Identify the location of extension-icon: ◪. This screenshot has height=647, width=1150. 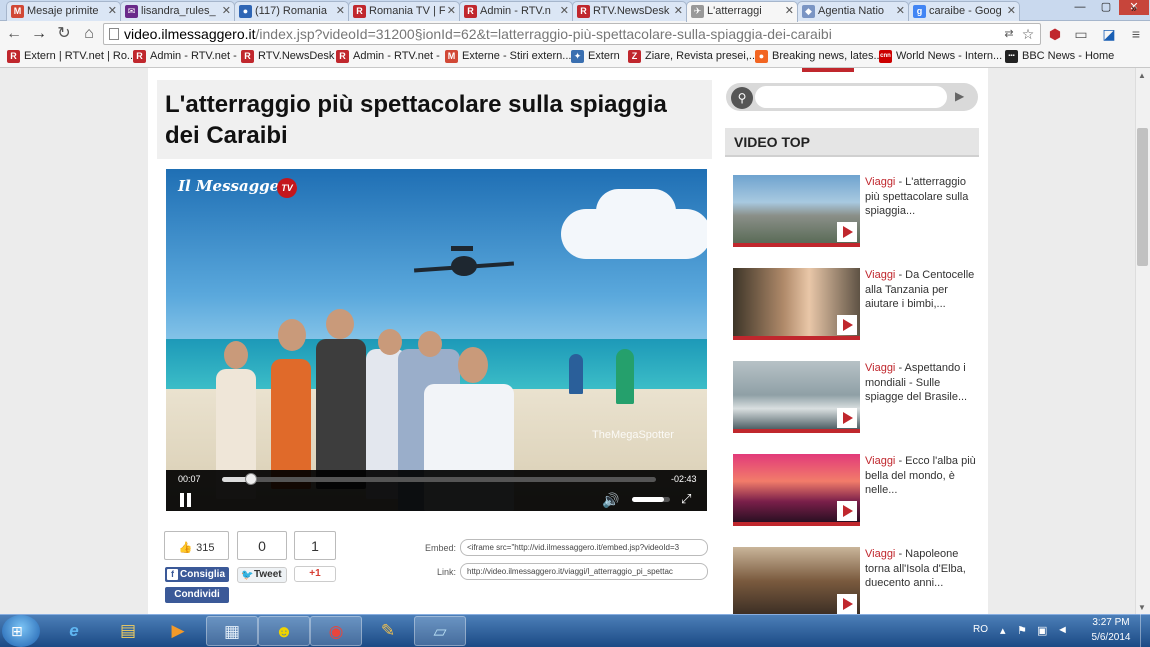
(1109, 34).